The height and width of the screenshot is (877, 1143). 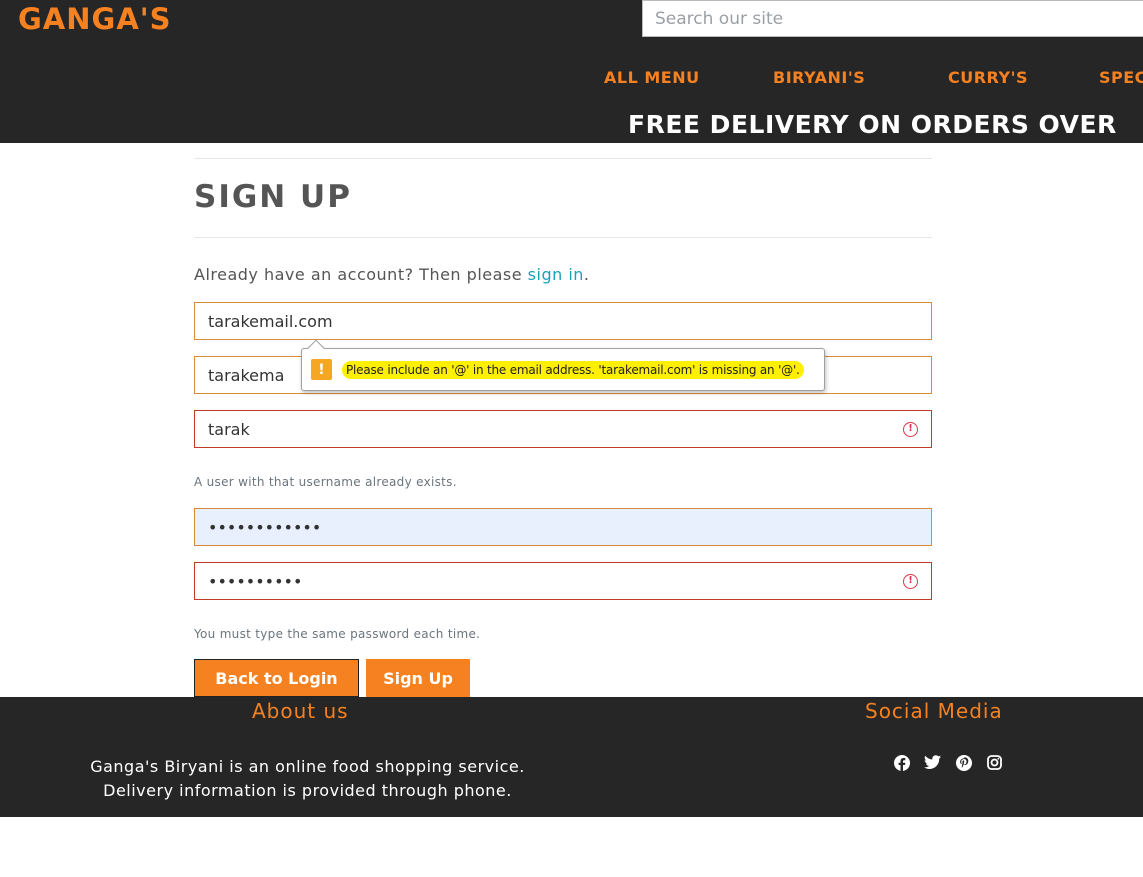 What do you see at coordinates (892, 18) in the screenshot?
I see `search-input` at bounding box center [892, 18].